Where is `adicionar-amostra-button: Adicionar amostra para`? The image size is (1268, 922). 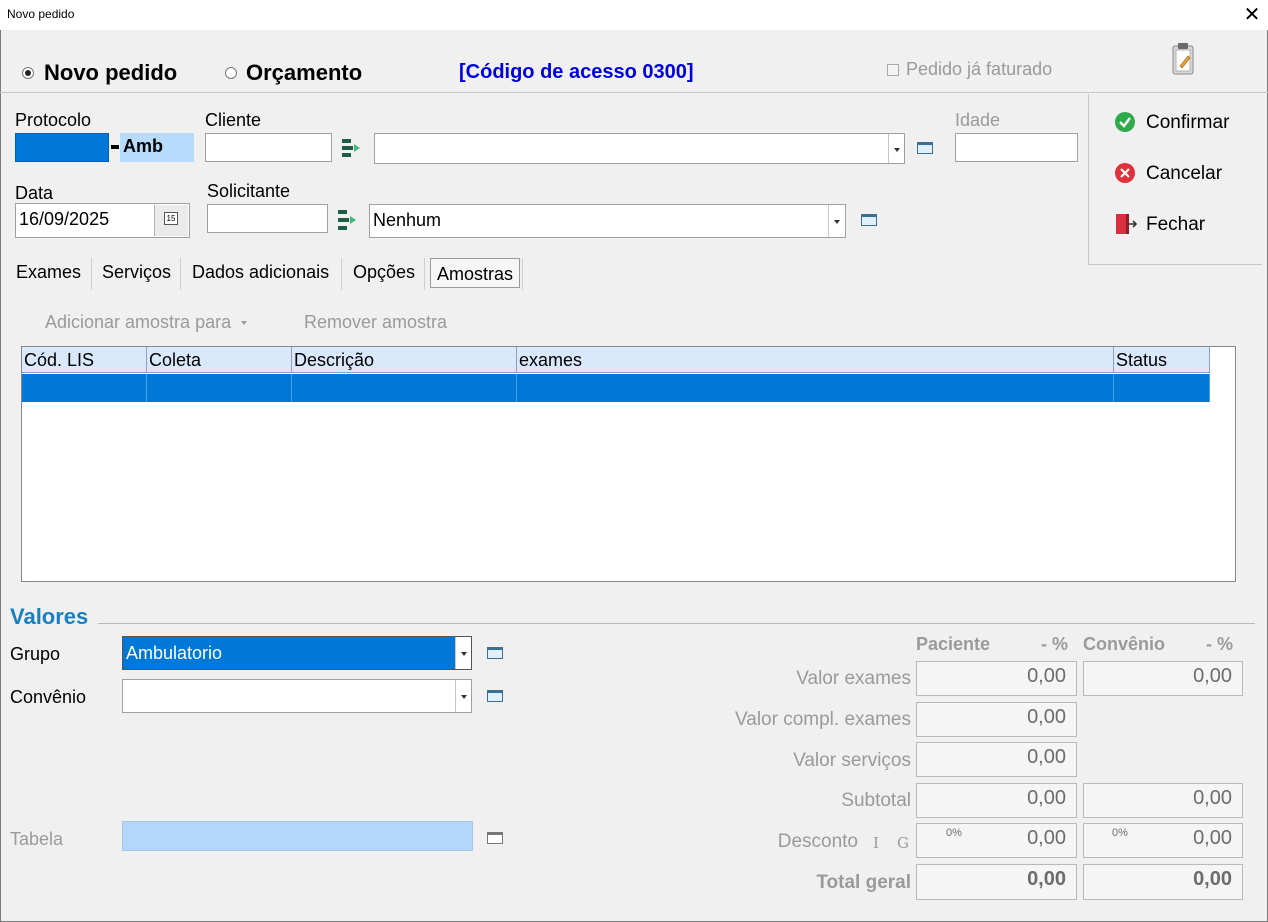 adicionar-amostra-button: Adicionar amostra para is located at coordinates (138, 322).